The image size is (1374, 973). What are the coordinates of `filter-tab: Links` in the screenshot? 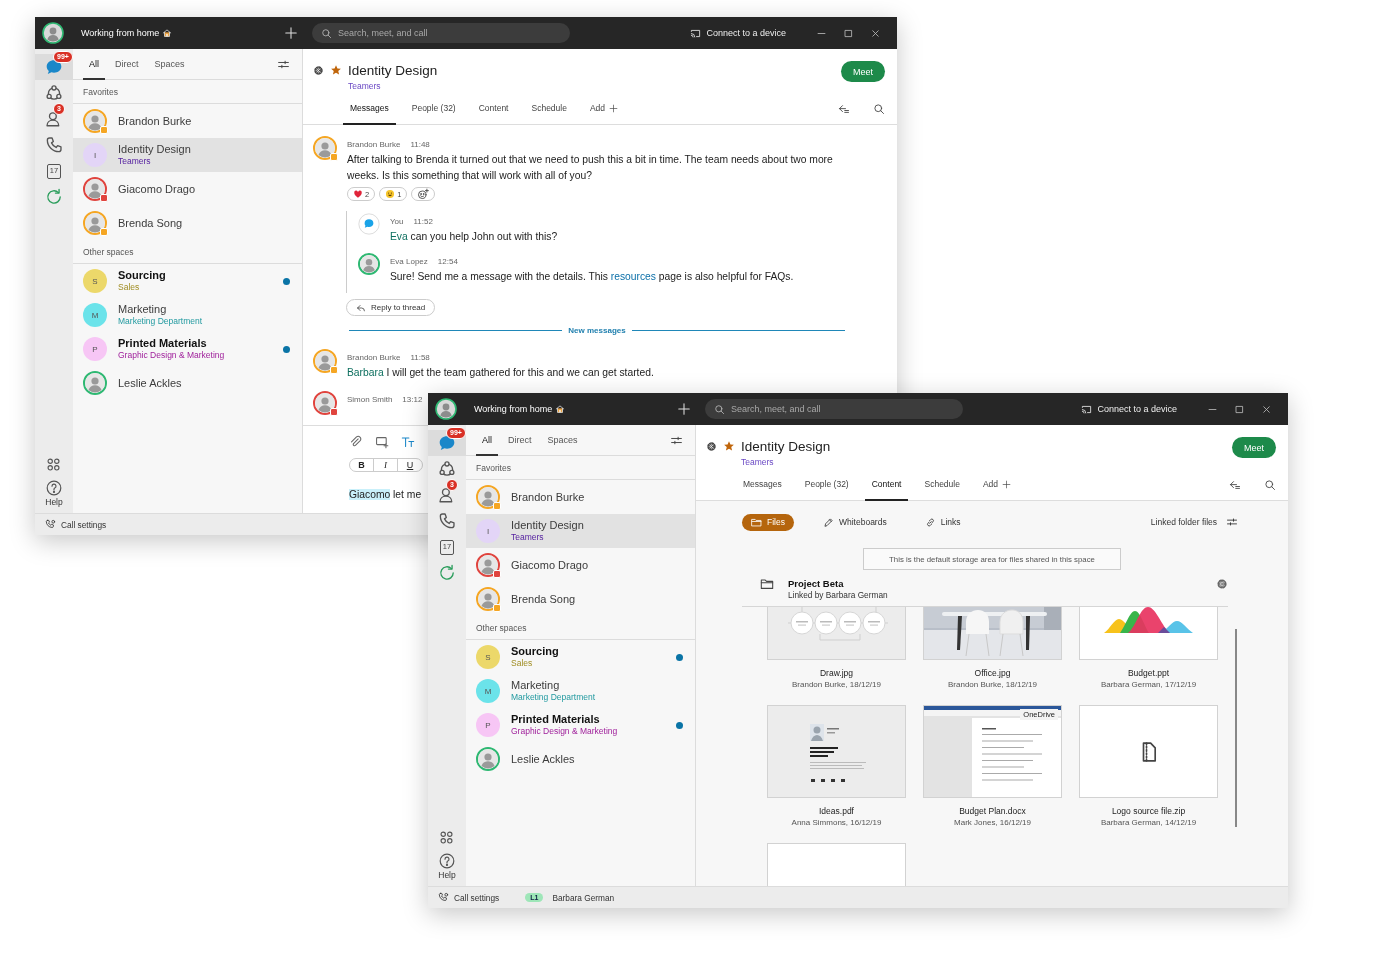 It's located at (942, 522).